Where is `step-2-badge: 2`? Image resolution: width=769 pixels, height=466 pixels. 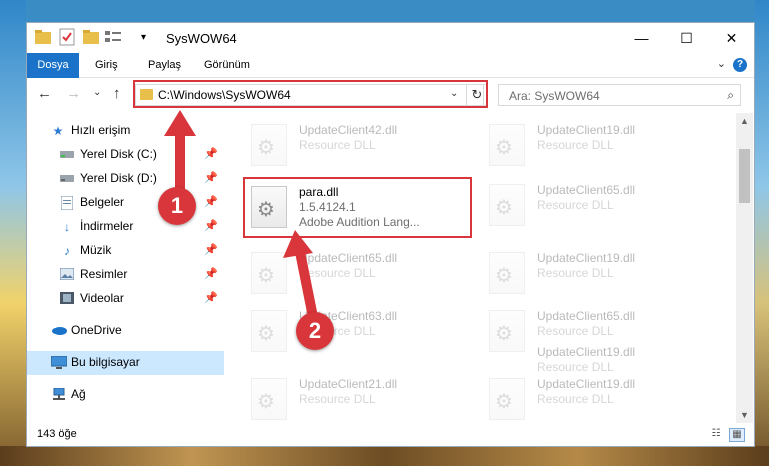 step-2-badge: 2 is located at coordinates (315, 331).